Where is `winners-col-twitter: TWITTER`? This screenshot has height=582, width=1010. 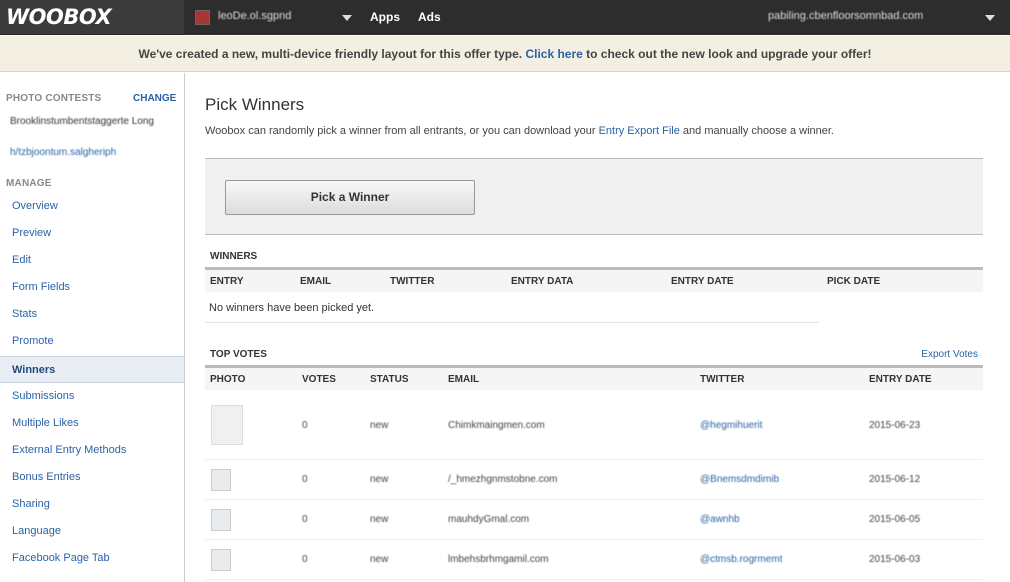 winners-col-twitter: TWITTER is located at coordinates (412, 281).